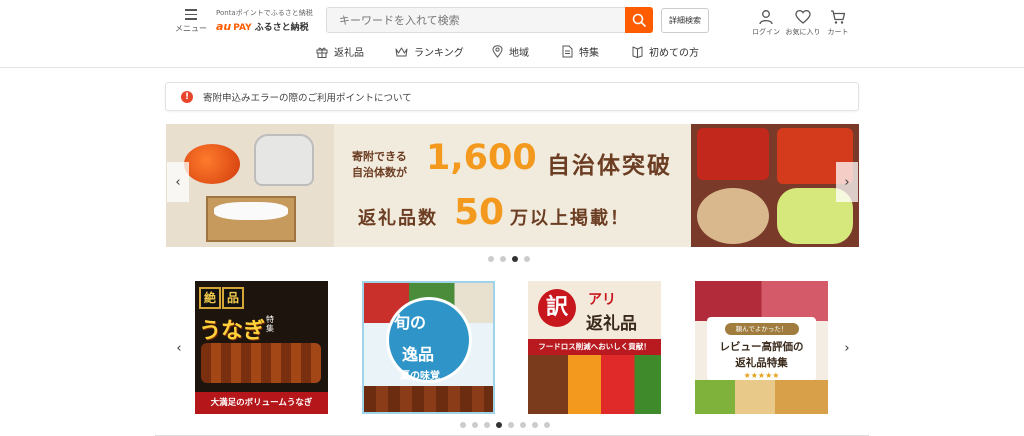 This screenshot has width=1024, height=436. Describe the element at coordinates (589, 53) in the screenshot. I see `nav-label-features: 特集` at that location.